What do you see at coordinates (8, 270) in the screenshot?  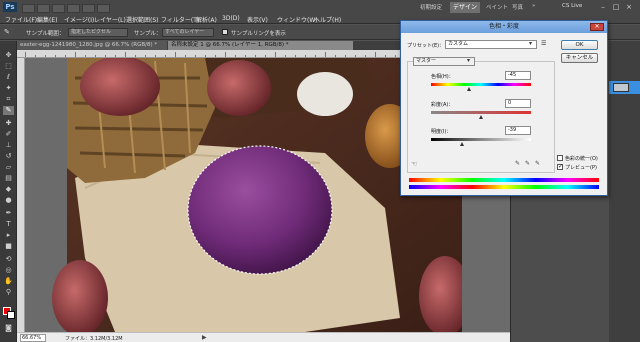 I see `3d-orbit-tool-icon: ◎` at bounding box center [8, 270].